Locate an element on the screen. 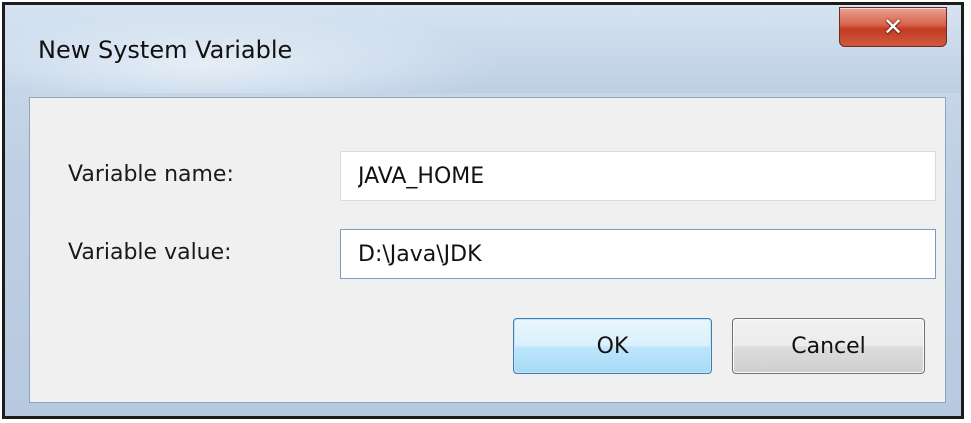 This screenshot has height=423, width=971. close-button: ✕ is located at coordinates (893, 27).